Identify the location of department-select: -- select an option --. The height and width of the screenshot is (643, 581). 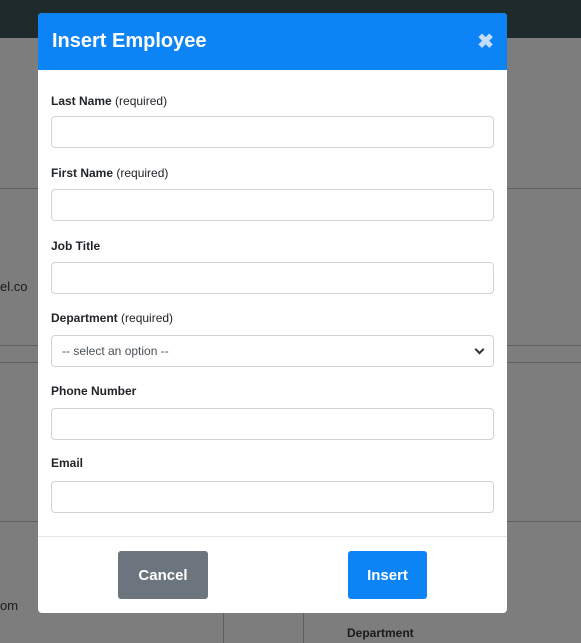
(272, 351).